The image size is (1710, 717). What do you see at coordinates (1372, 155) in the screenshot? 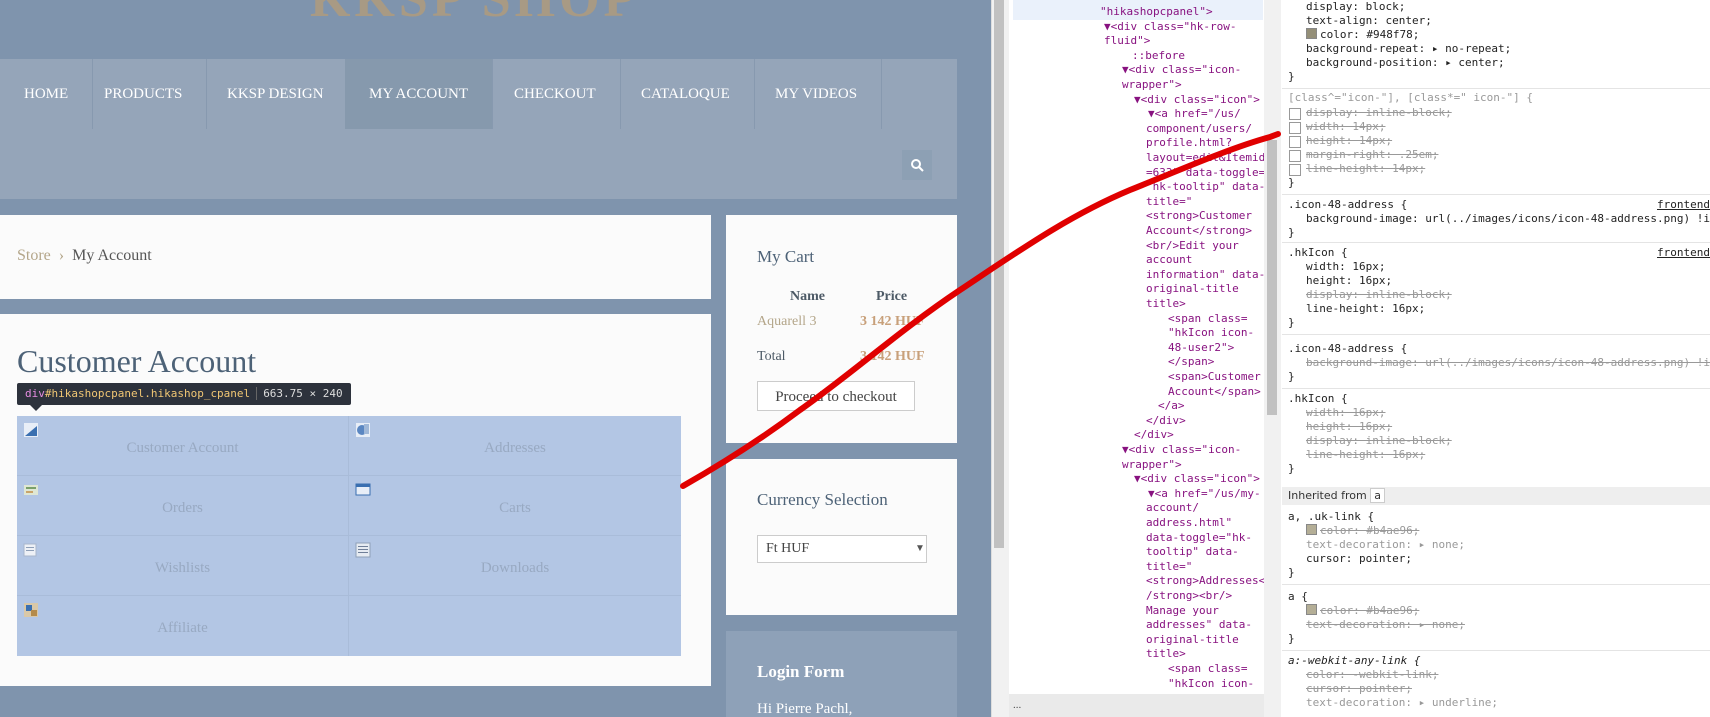
I see `css-prop-disabled: margin-right: .25em;` at bounding box center [1372, 155].